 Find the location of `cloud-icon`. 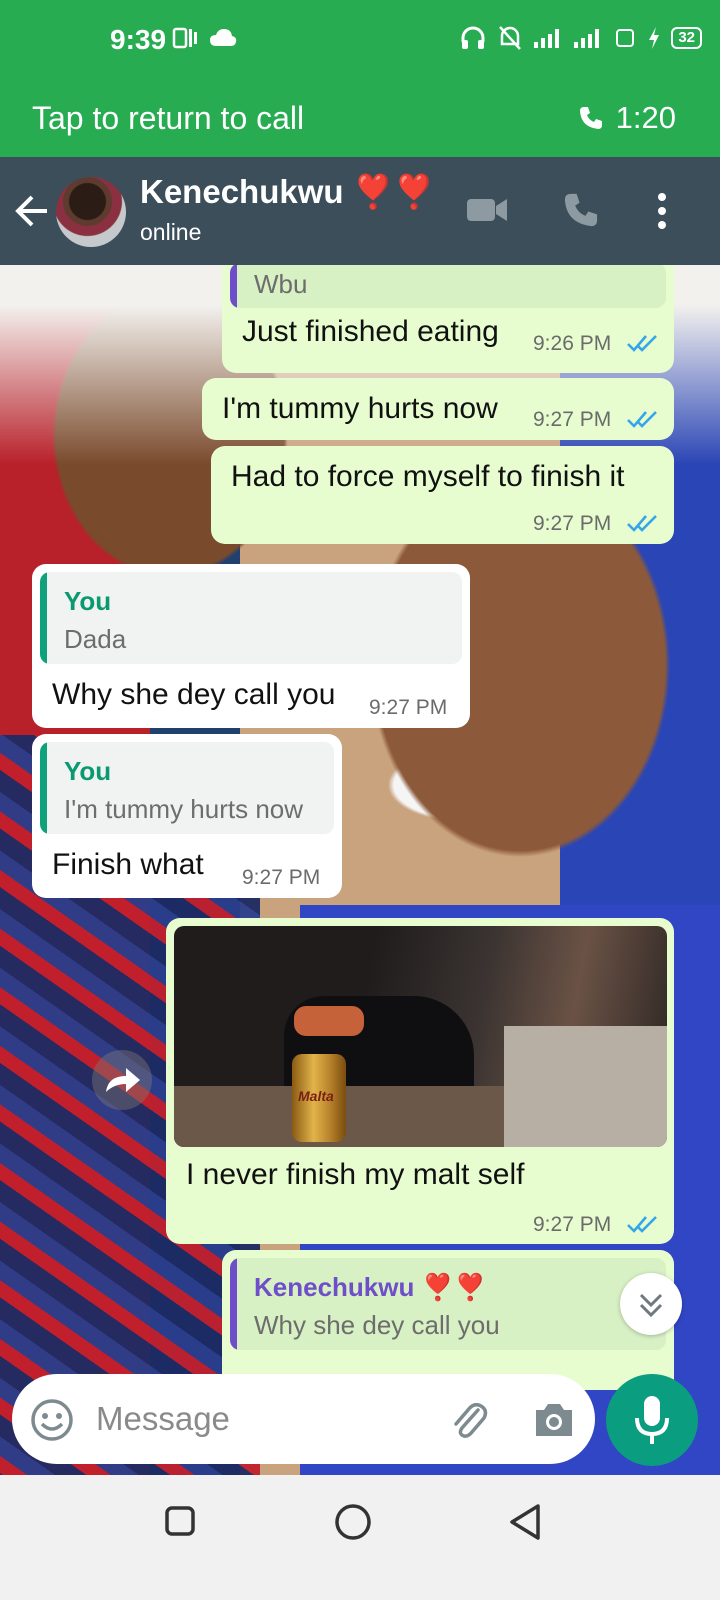

cloud-icon is located at coordinates (223, 37).